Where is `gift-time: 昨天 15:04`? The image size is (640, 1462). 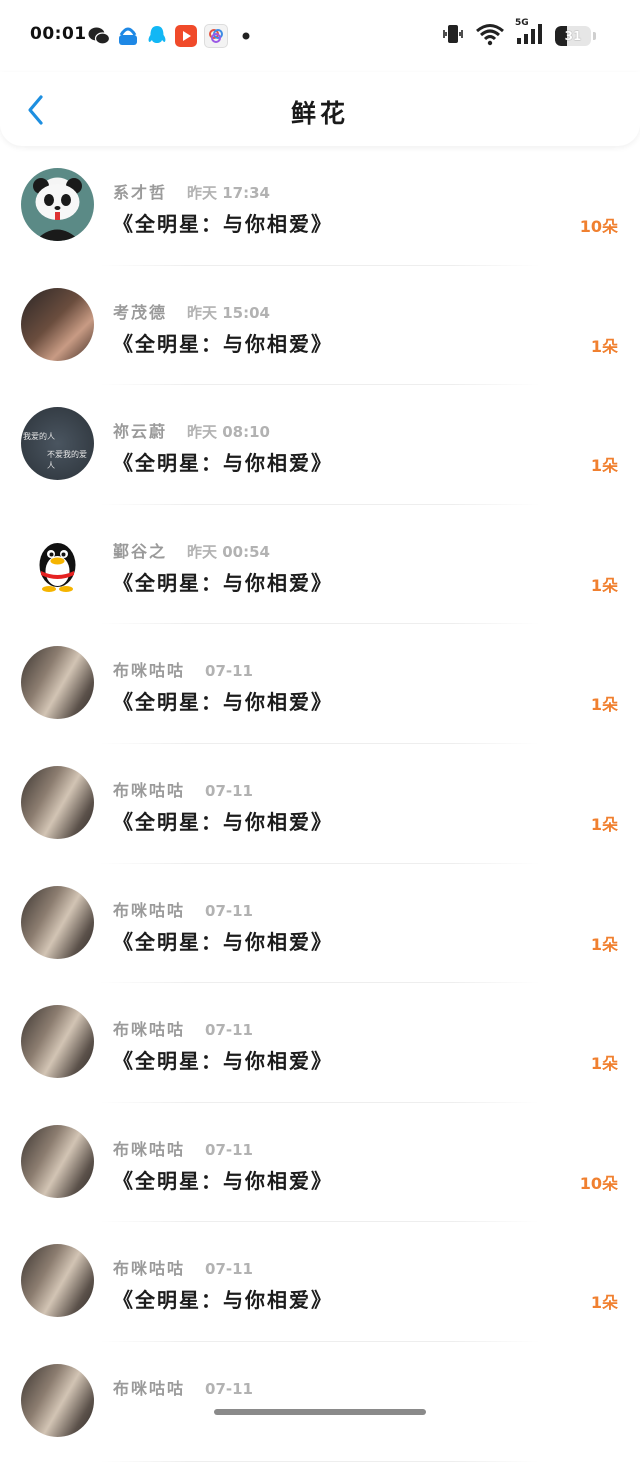 gift-time: 昨天 15:04 is located at coordinates (228, 312).